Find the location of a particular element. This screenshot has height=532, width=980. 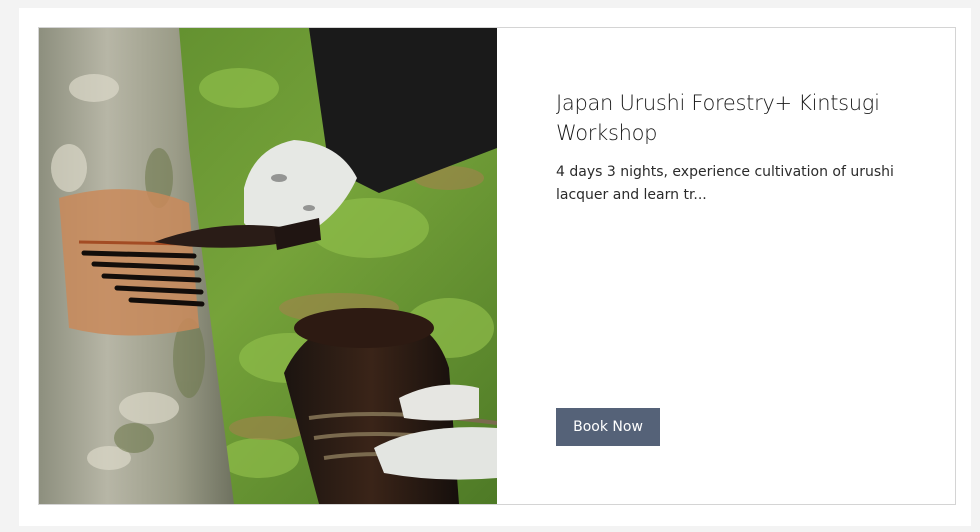

service-title: Japan Urushi Forestry+ Kintsugi Workshop is located at coordinates (718, 118).